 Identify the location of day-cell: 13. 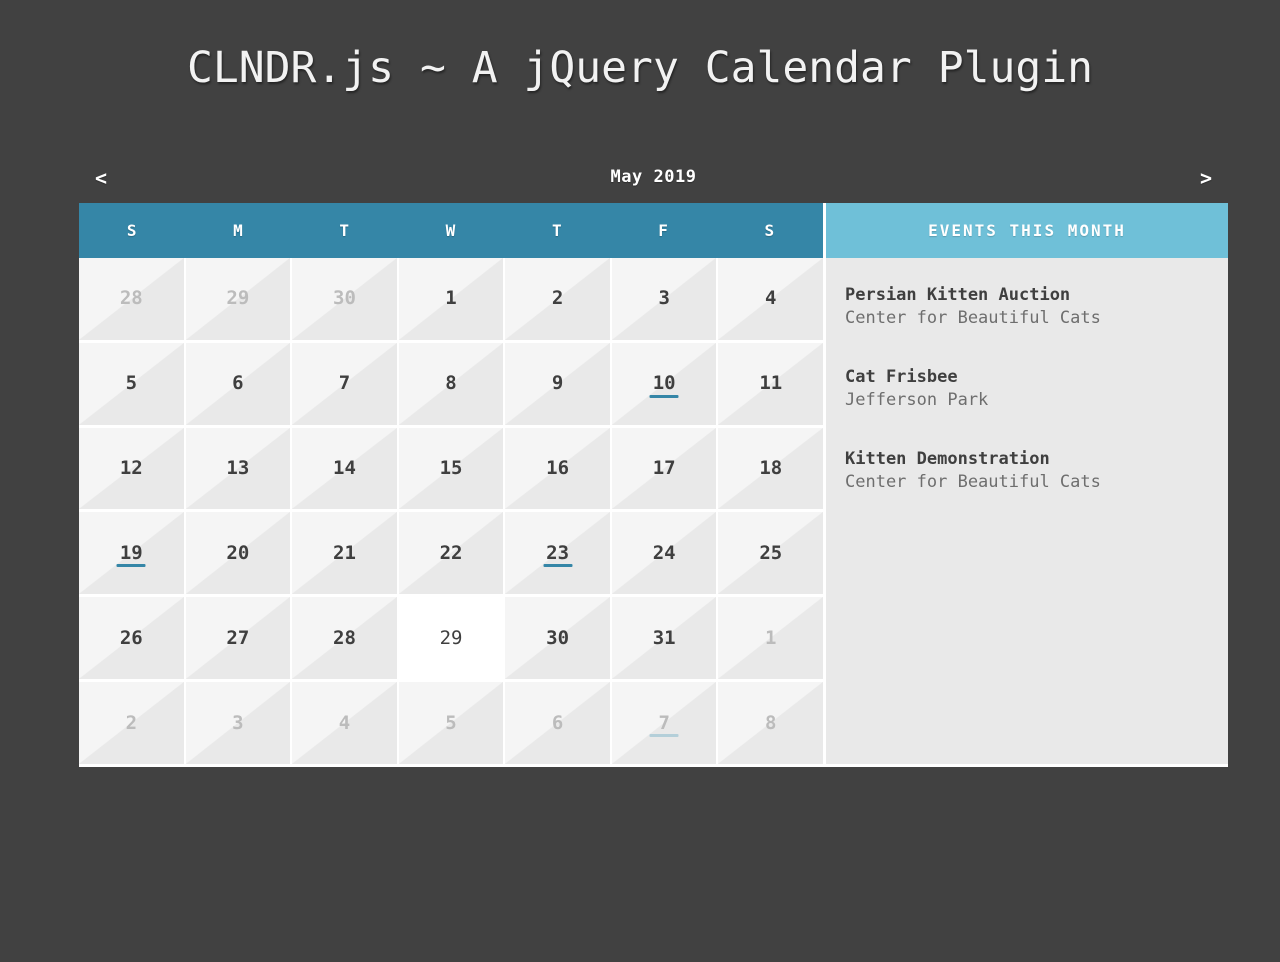
(239, 468).